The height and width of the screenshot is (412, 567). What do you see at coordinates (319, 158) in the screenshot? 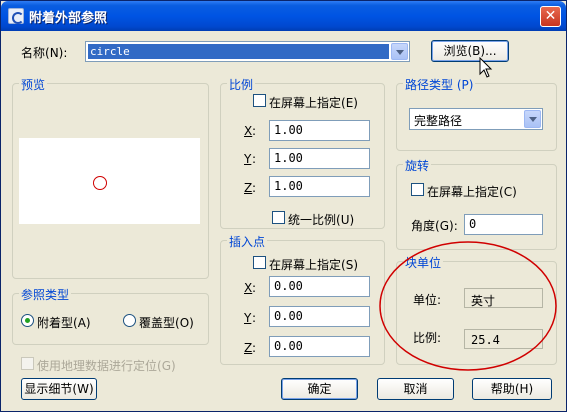
I see `scale-y-input: 1.00` at bounding box center [319, 158].